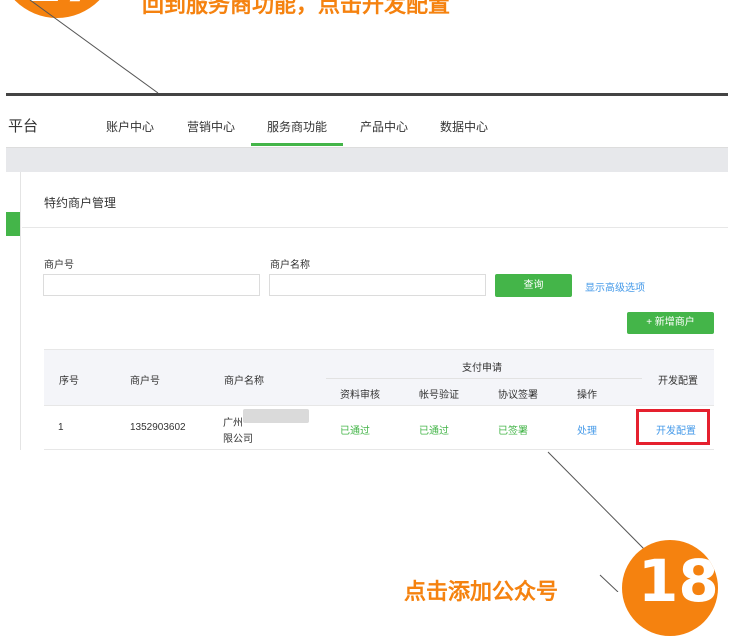 The height and width of the screenshot is (636, 734). I want to click on col-merchant-no: 商户号, so click(145, 381).